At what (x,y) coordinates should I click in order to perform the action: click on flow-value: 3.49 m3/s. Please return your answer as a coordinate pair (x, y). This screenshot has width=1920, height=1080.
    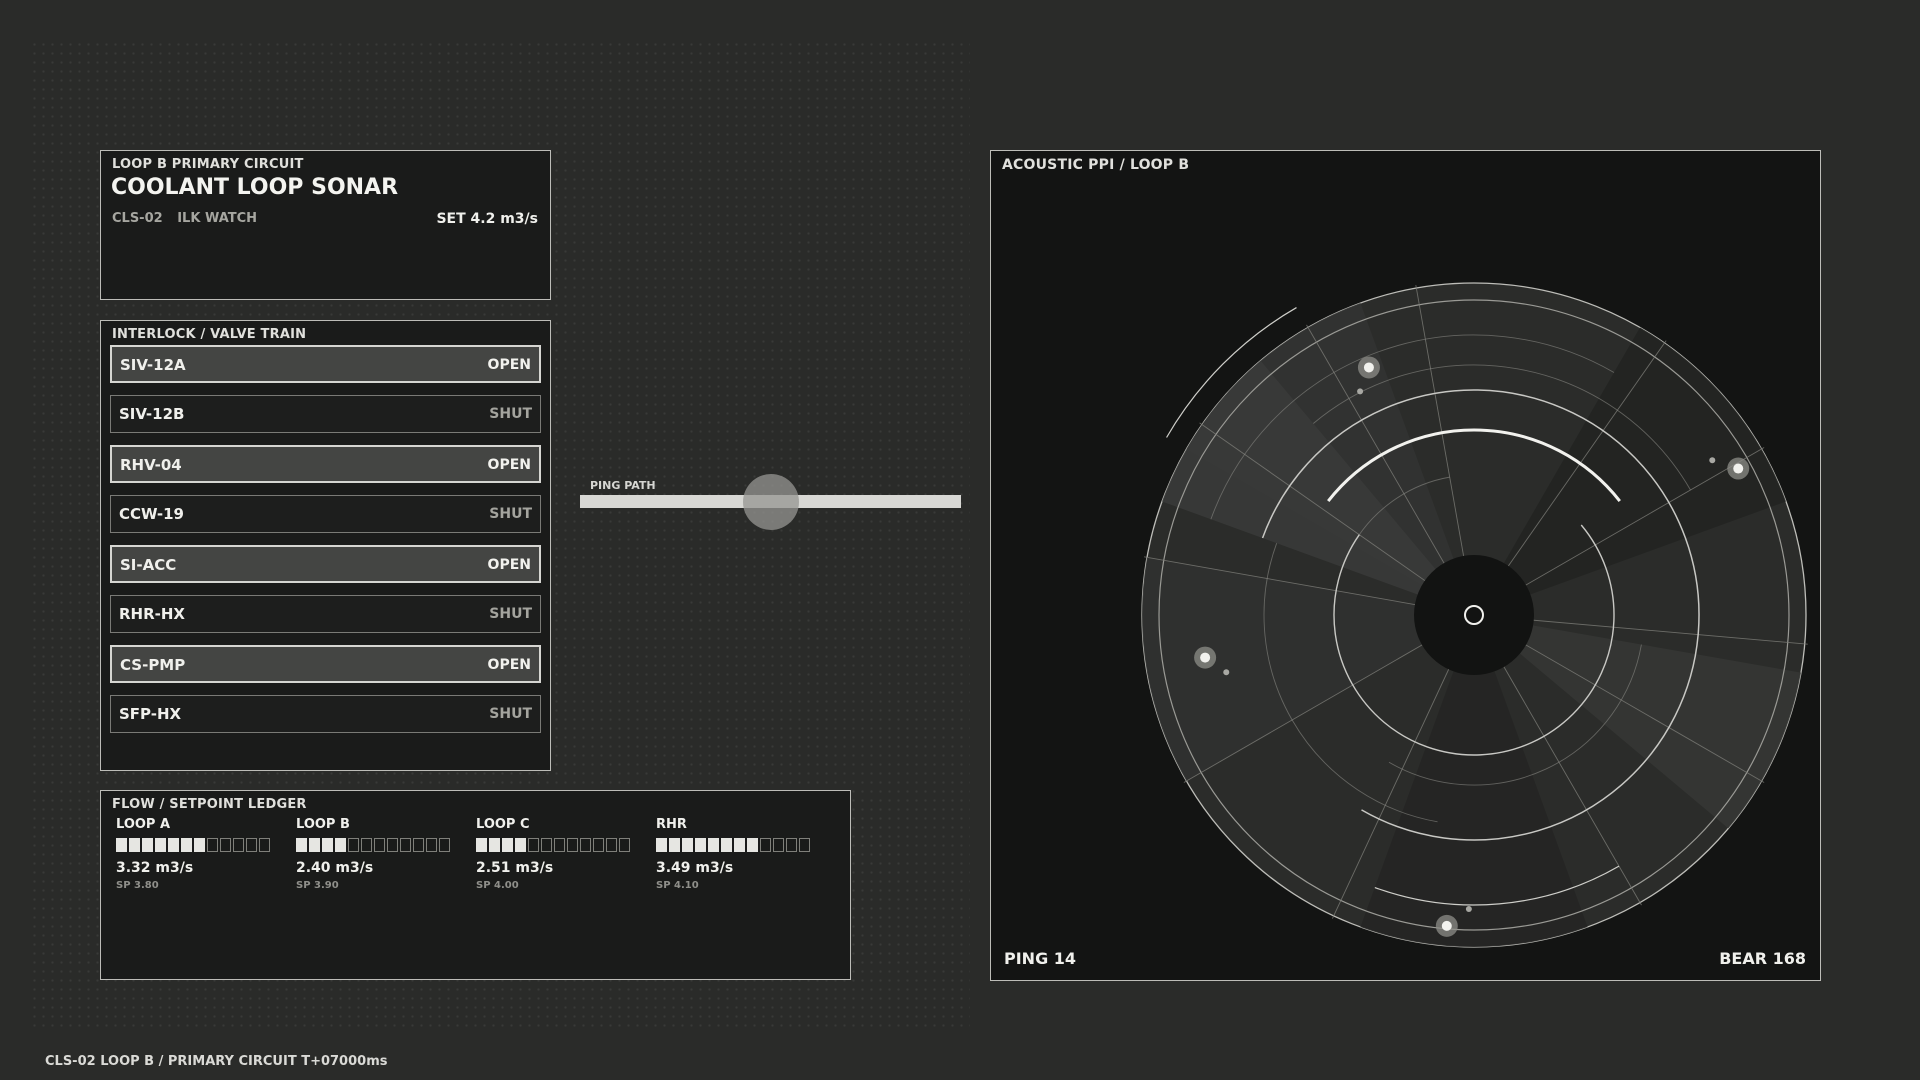
    Looking at the image, I should click on (695, 868).